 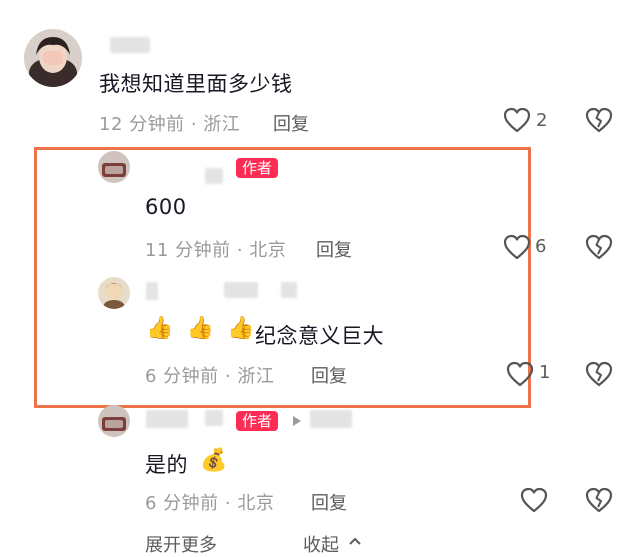 What do you see at coordinates (166, 207) in the screenshot?
I see `comment-text: 600` at bounding box center [166, 207].